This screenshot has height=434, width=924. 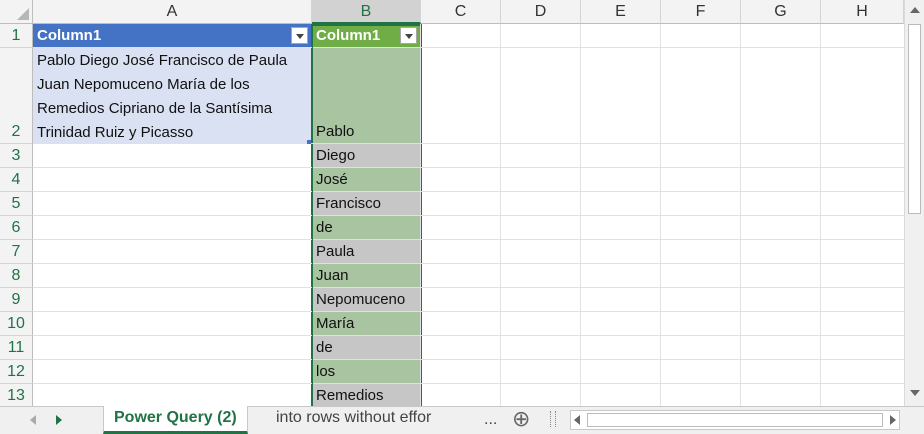 What do you see at coordinates (33, 420) in the screenshot?
I see `prev-sheet-icon` at bounding box center [33, 420].